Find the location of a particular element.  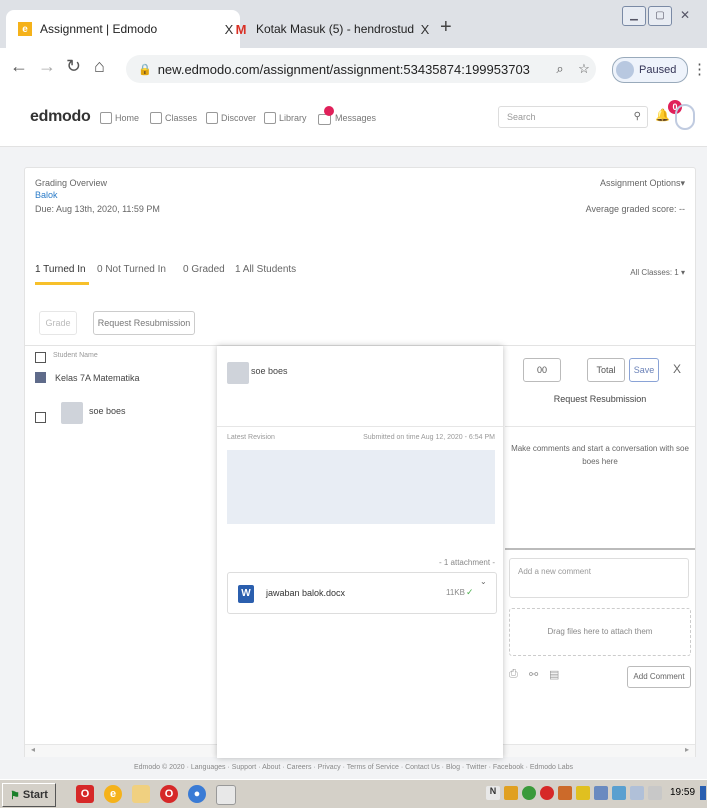

nav-home: Home is located at coordinates (119, 118).